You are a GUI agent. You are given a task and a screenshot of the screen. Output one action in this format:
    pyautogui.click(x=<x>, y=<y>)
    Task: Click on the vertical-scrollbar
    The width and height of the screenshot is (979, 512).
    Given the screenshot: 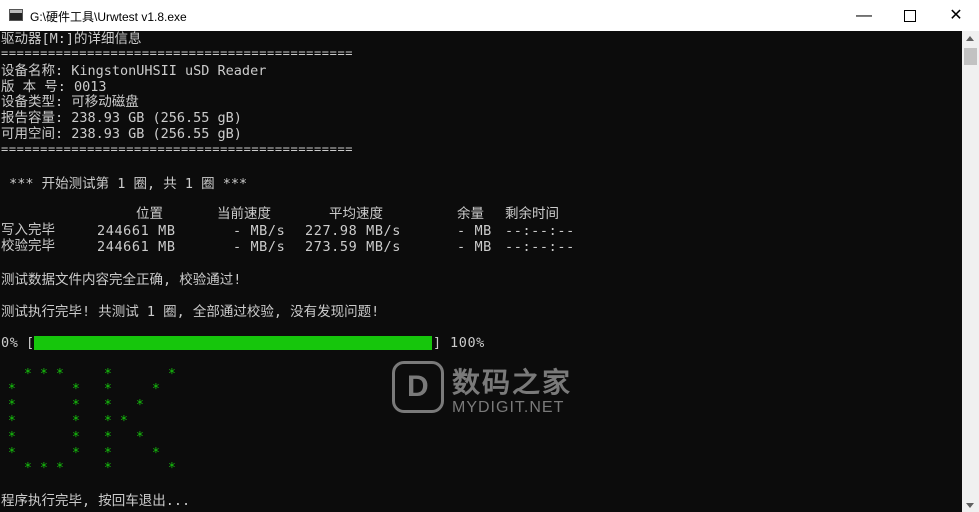 What is the action you would take?
    pyautogui.click(x=970, y=271)
    